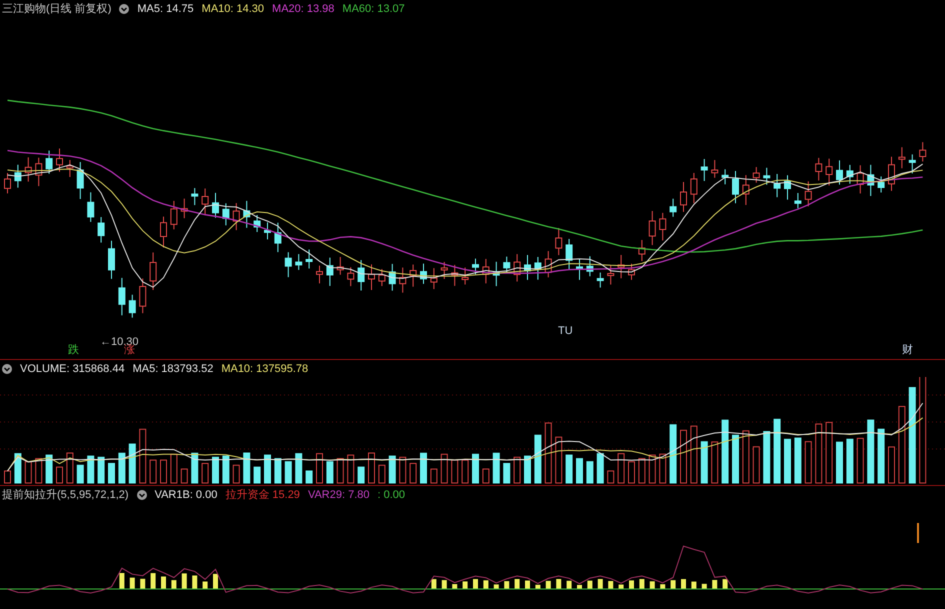  I want to click on indicator-value: MA5: 183793.52, so click(173, 368).